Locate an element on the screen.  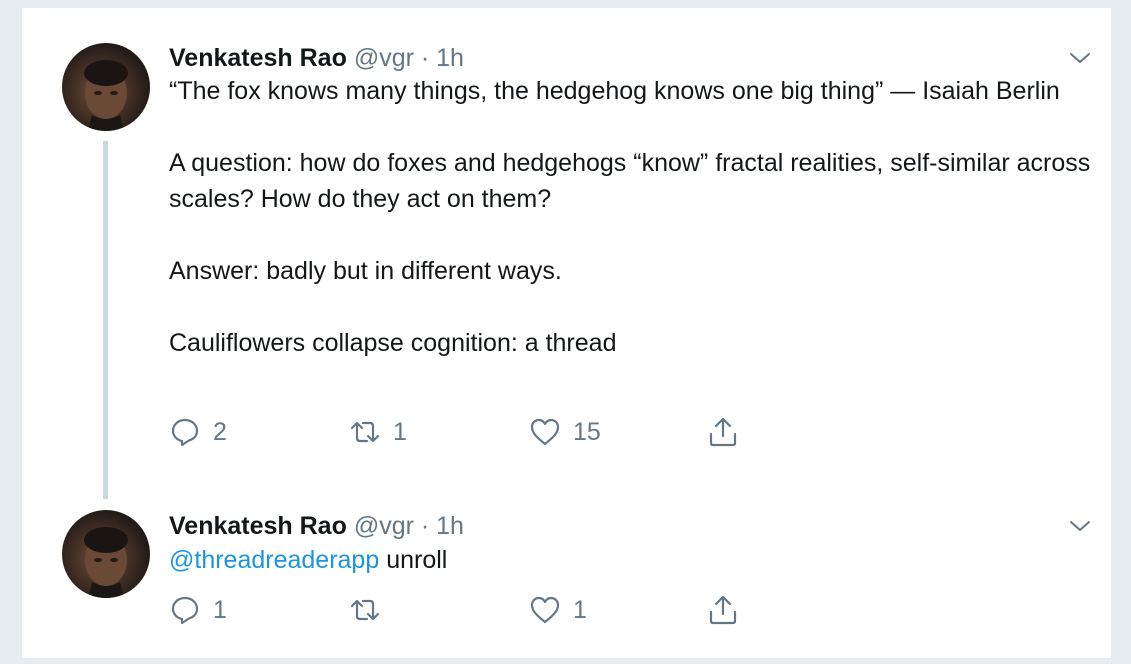
reply-count: 2 is located at coordinates (220, 431).